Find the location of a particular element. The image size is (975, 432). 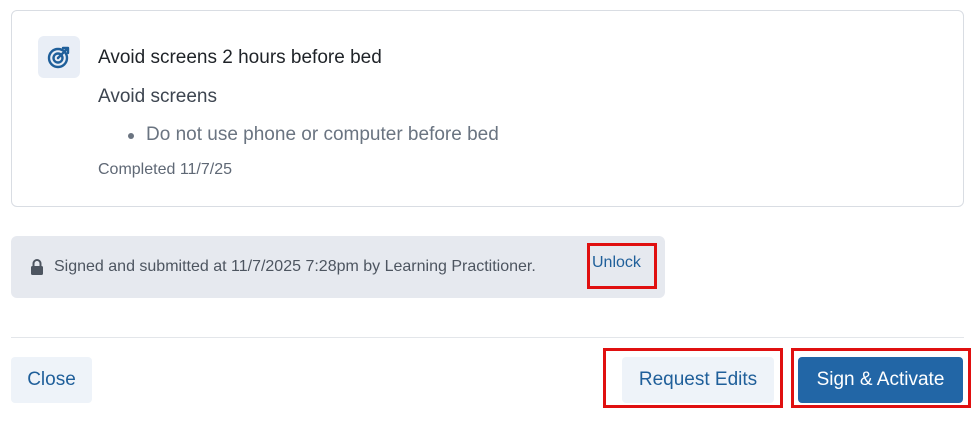

goal-bullet: Do not use phone or computer before bed is located at coordinates (313, 135).